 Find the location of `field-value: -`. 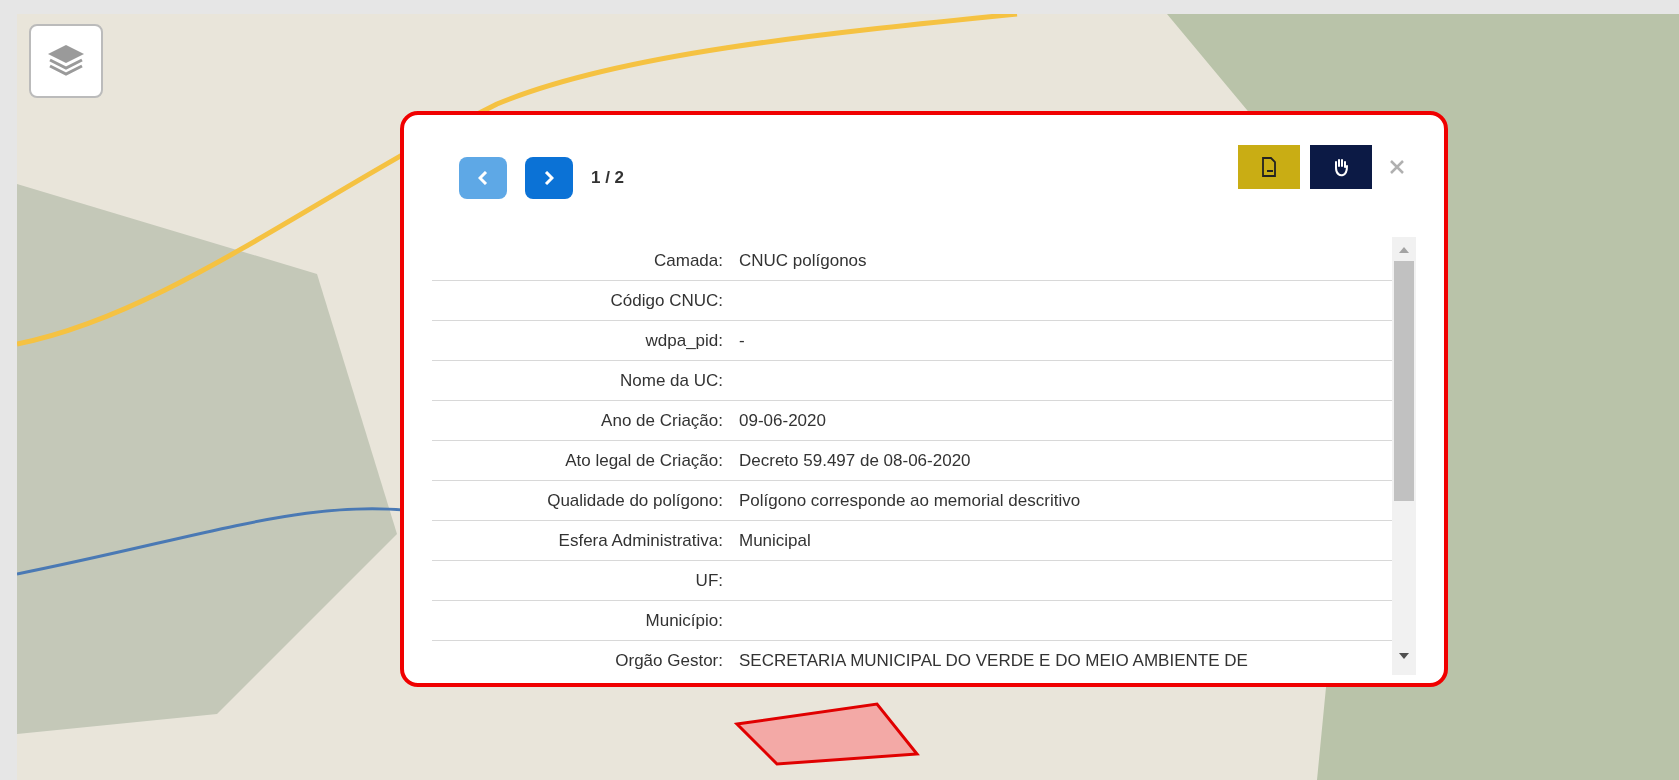

field-value: - is located at coordinates (742, 340).